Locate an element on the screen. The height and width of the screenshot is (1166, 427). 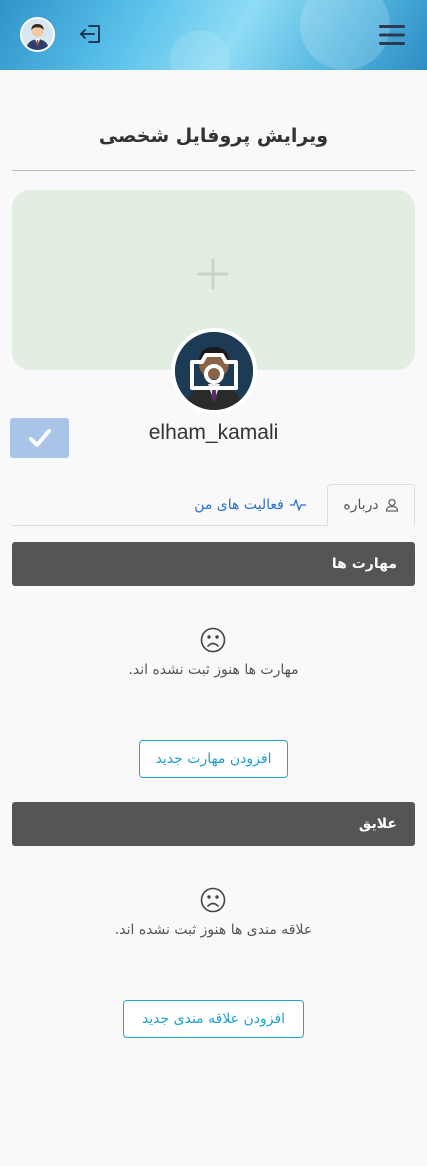
skills-empty-text: مهارت ها هنوز ثبت نشده اند. is located at coordinates (213, 670).